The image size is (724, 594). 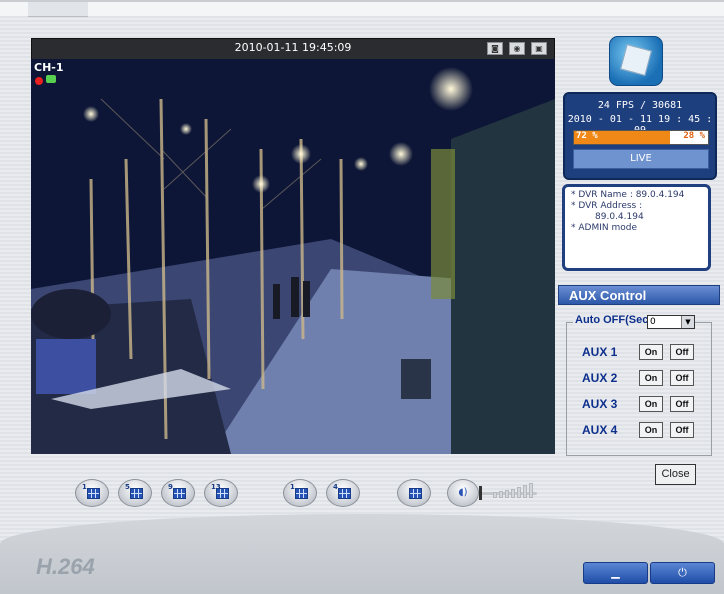 I want to click on video-title-bar: 2010-01-11 19:45:09 ◙ ◉ ▣, so click(x=293, y=49).